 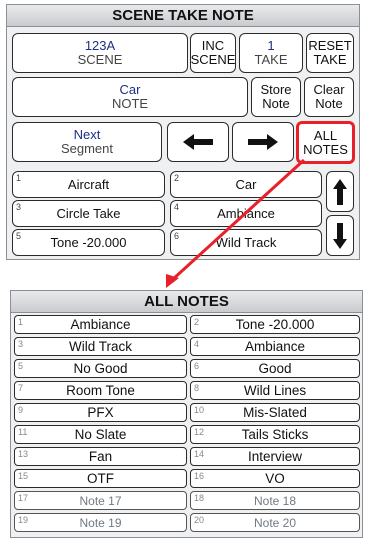 I want to click on slot-label: Car, so click(x=246, y=184).